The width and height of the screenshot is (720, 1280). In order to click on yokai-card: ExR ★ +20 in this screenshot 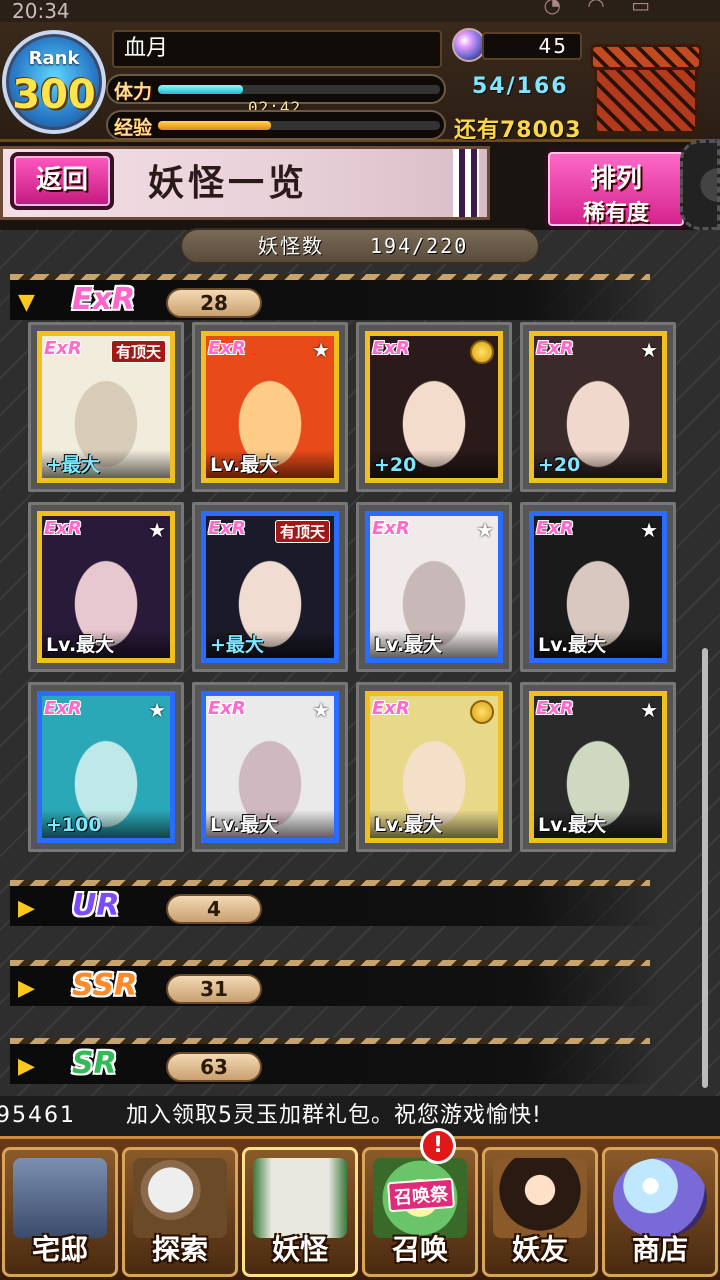, I will do `click(598, 407)`.